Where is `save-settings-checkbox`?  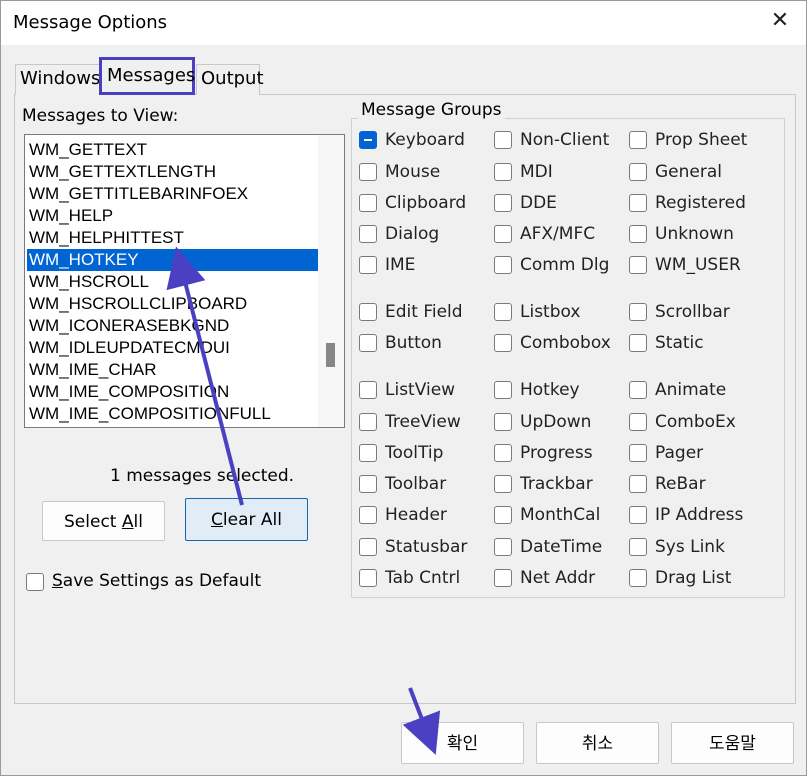 save-settings-checkbox is located at coordinates (35, 582).